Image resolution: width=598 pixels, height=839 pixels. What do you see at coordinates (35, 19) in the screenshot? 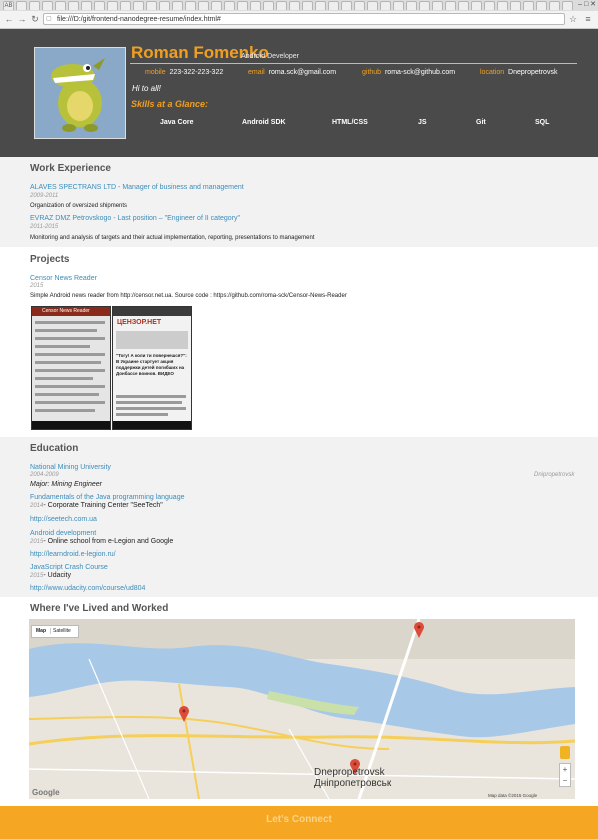
I see `reload-icon: ↻` at bounding box center [35, 19].